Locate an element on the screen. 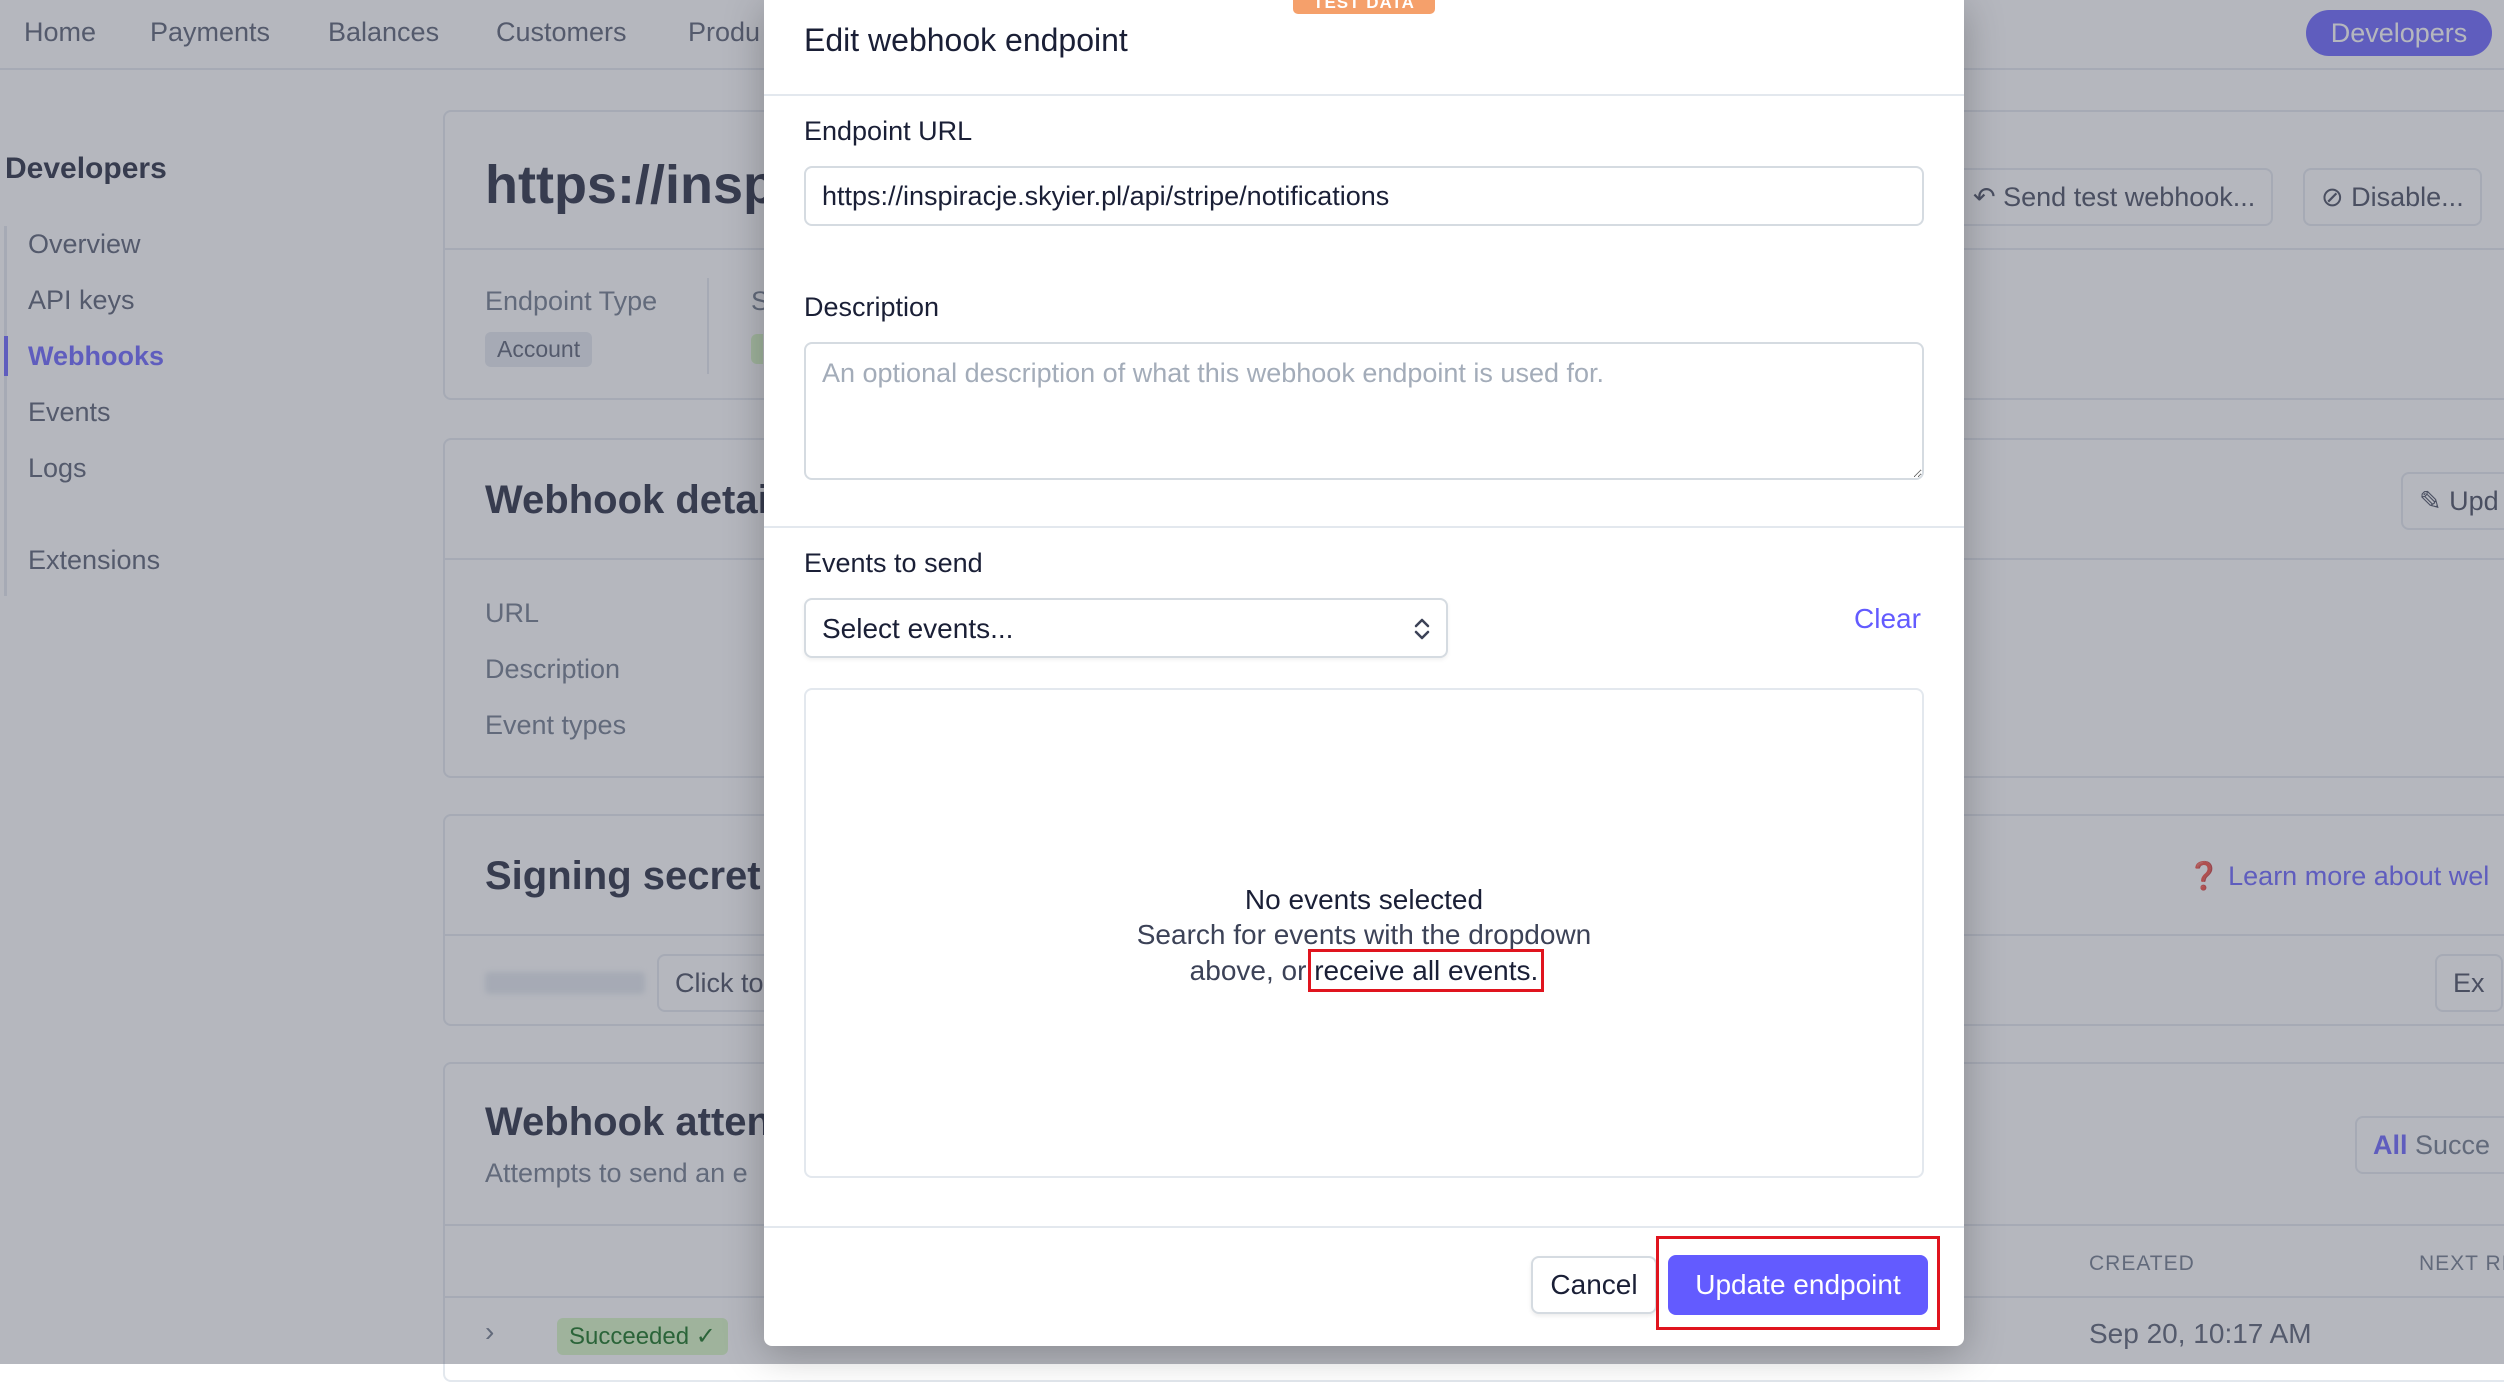 This screenshot has width=2504, height=1382. modal-section-divider is located at coordinates (1364, 527).